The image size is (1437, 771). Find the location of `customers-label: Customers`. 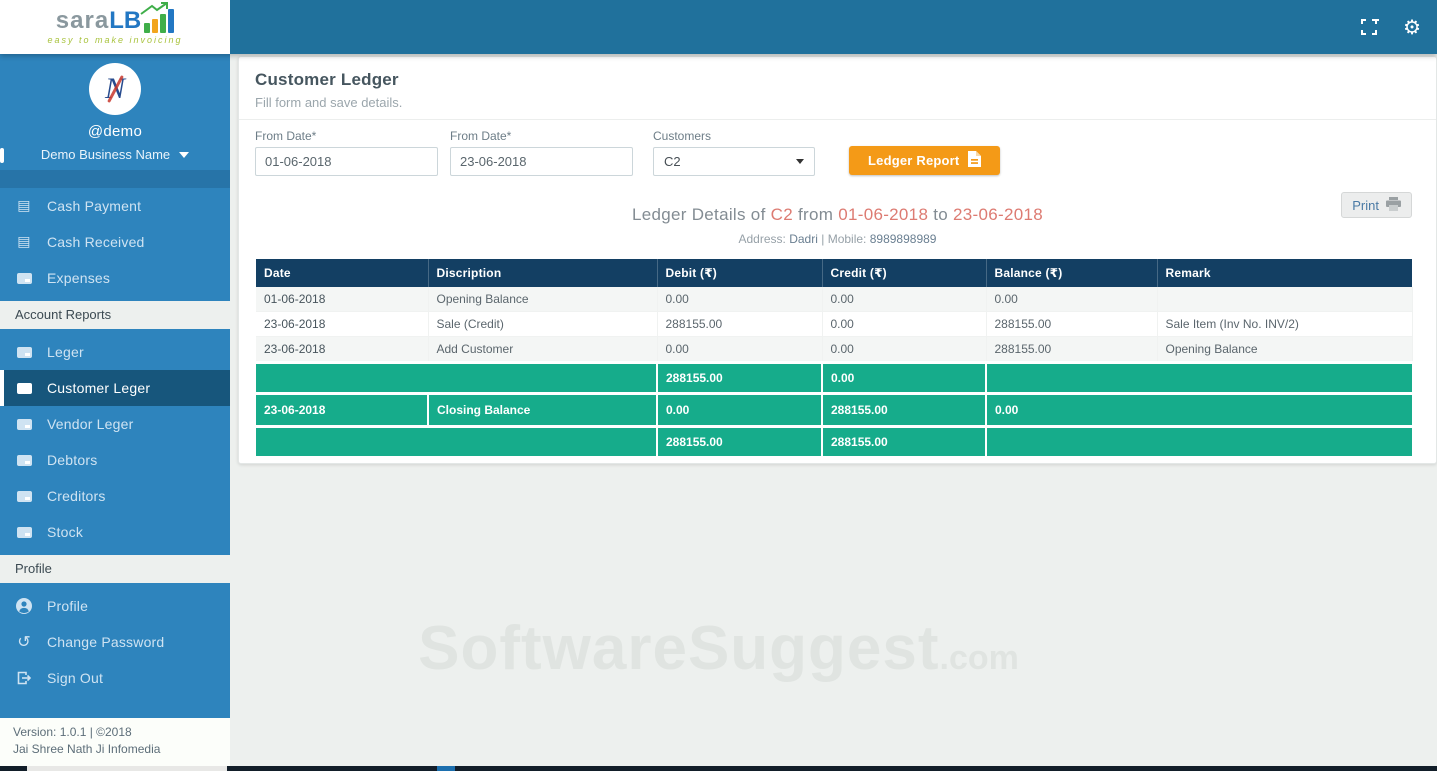

customers-label: Customers is located at coordinates (682, 136).